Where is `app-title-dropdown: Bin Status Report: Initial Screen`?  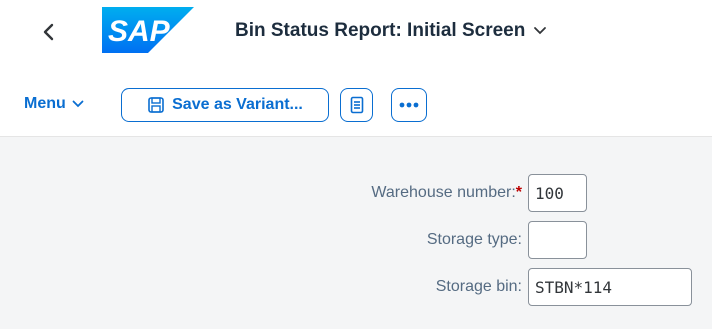 app-title-dropdown: Bin Status Report: Initial Screen is located at coordinates (391, 31).